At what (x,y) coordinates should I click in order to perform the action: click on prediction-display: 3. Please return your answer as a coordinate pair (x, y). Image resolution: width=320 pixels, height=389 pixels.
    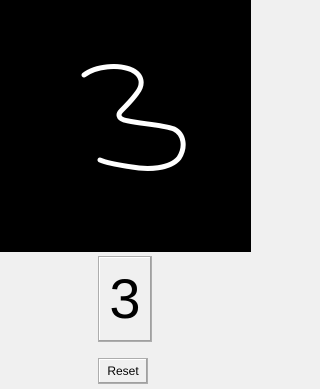
    Looking at the image, I should click on (125, 299).